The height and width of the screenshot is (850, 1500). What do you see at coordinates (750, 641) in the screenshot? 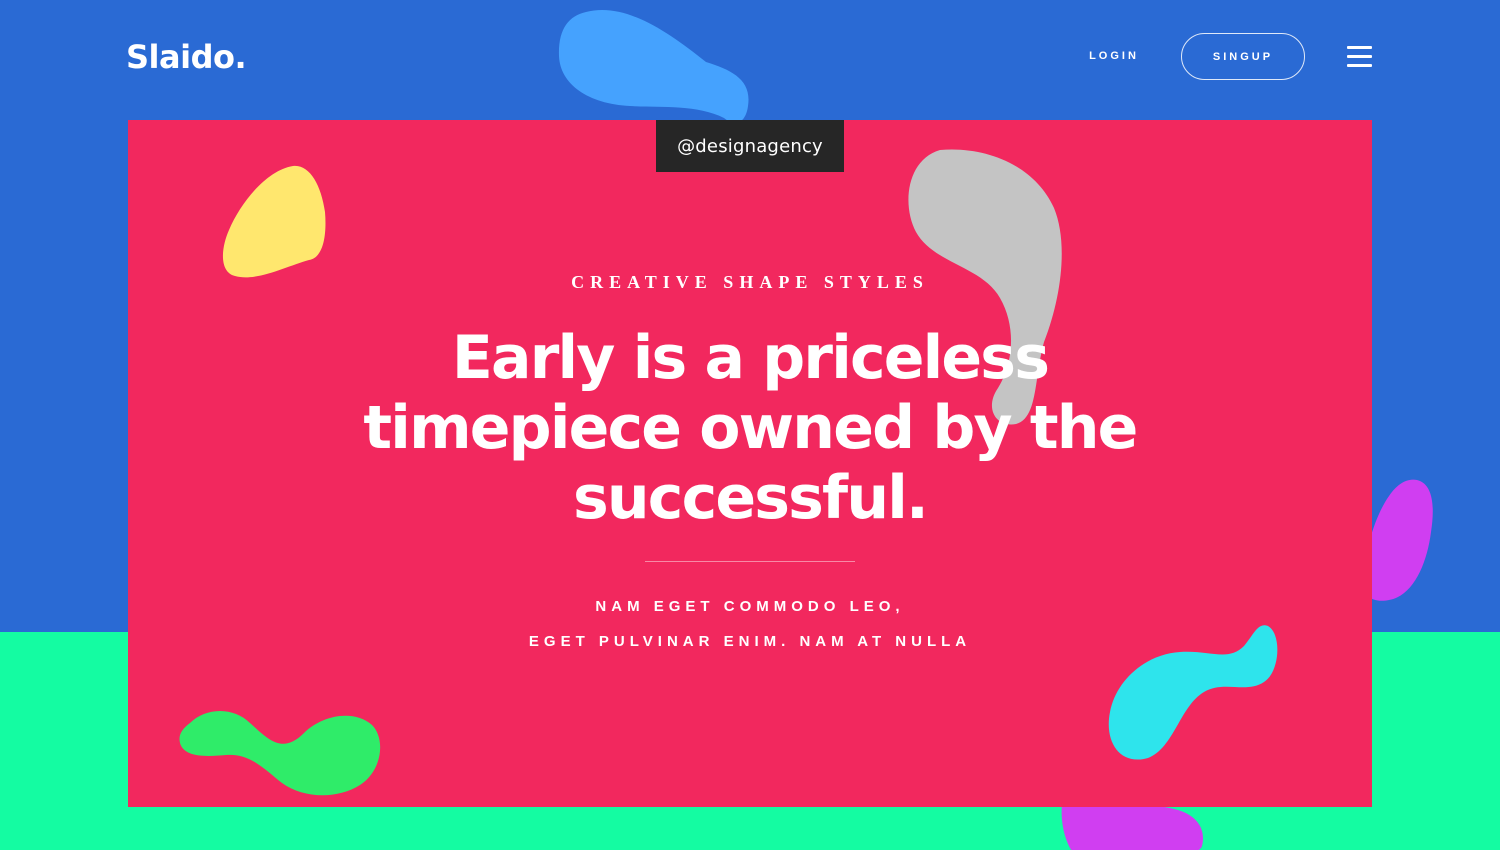
I see `hero-subline-2: EGET PULVINAR ENIM. NAM AT NULLA` at bounding box center [750, 641].